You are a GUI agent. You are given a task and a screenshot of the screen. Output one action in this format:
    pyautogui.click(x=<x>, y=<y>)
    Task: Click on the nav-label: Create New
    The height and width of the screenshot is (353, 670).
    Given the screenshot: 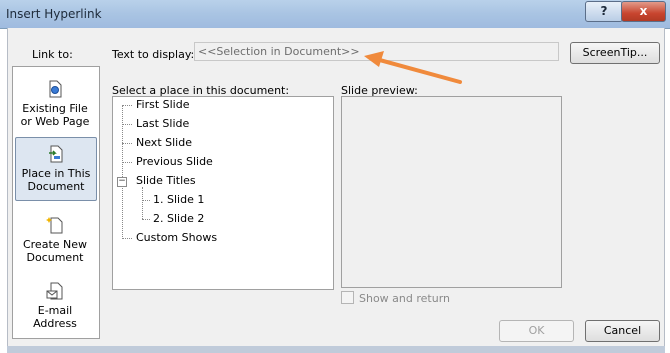 What is the action you would take?
    pyautogui.click(x=55, y=244)
    